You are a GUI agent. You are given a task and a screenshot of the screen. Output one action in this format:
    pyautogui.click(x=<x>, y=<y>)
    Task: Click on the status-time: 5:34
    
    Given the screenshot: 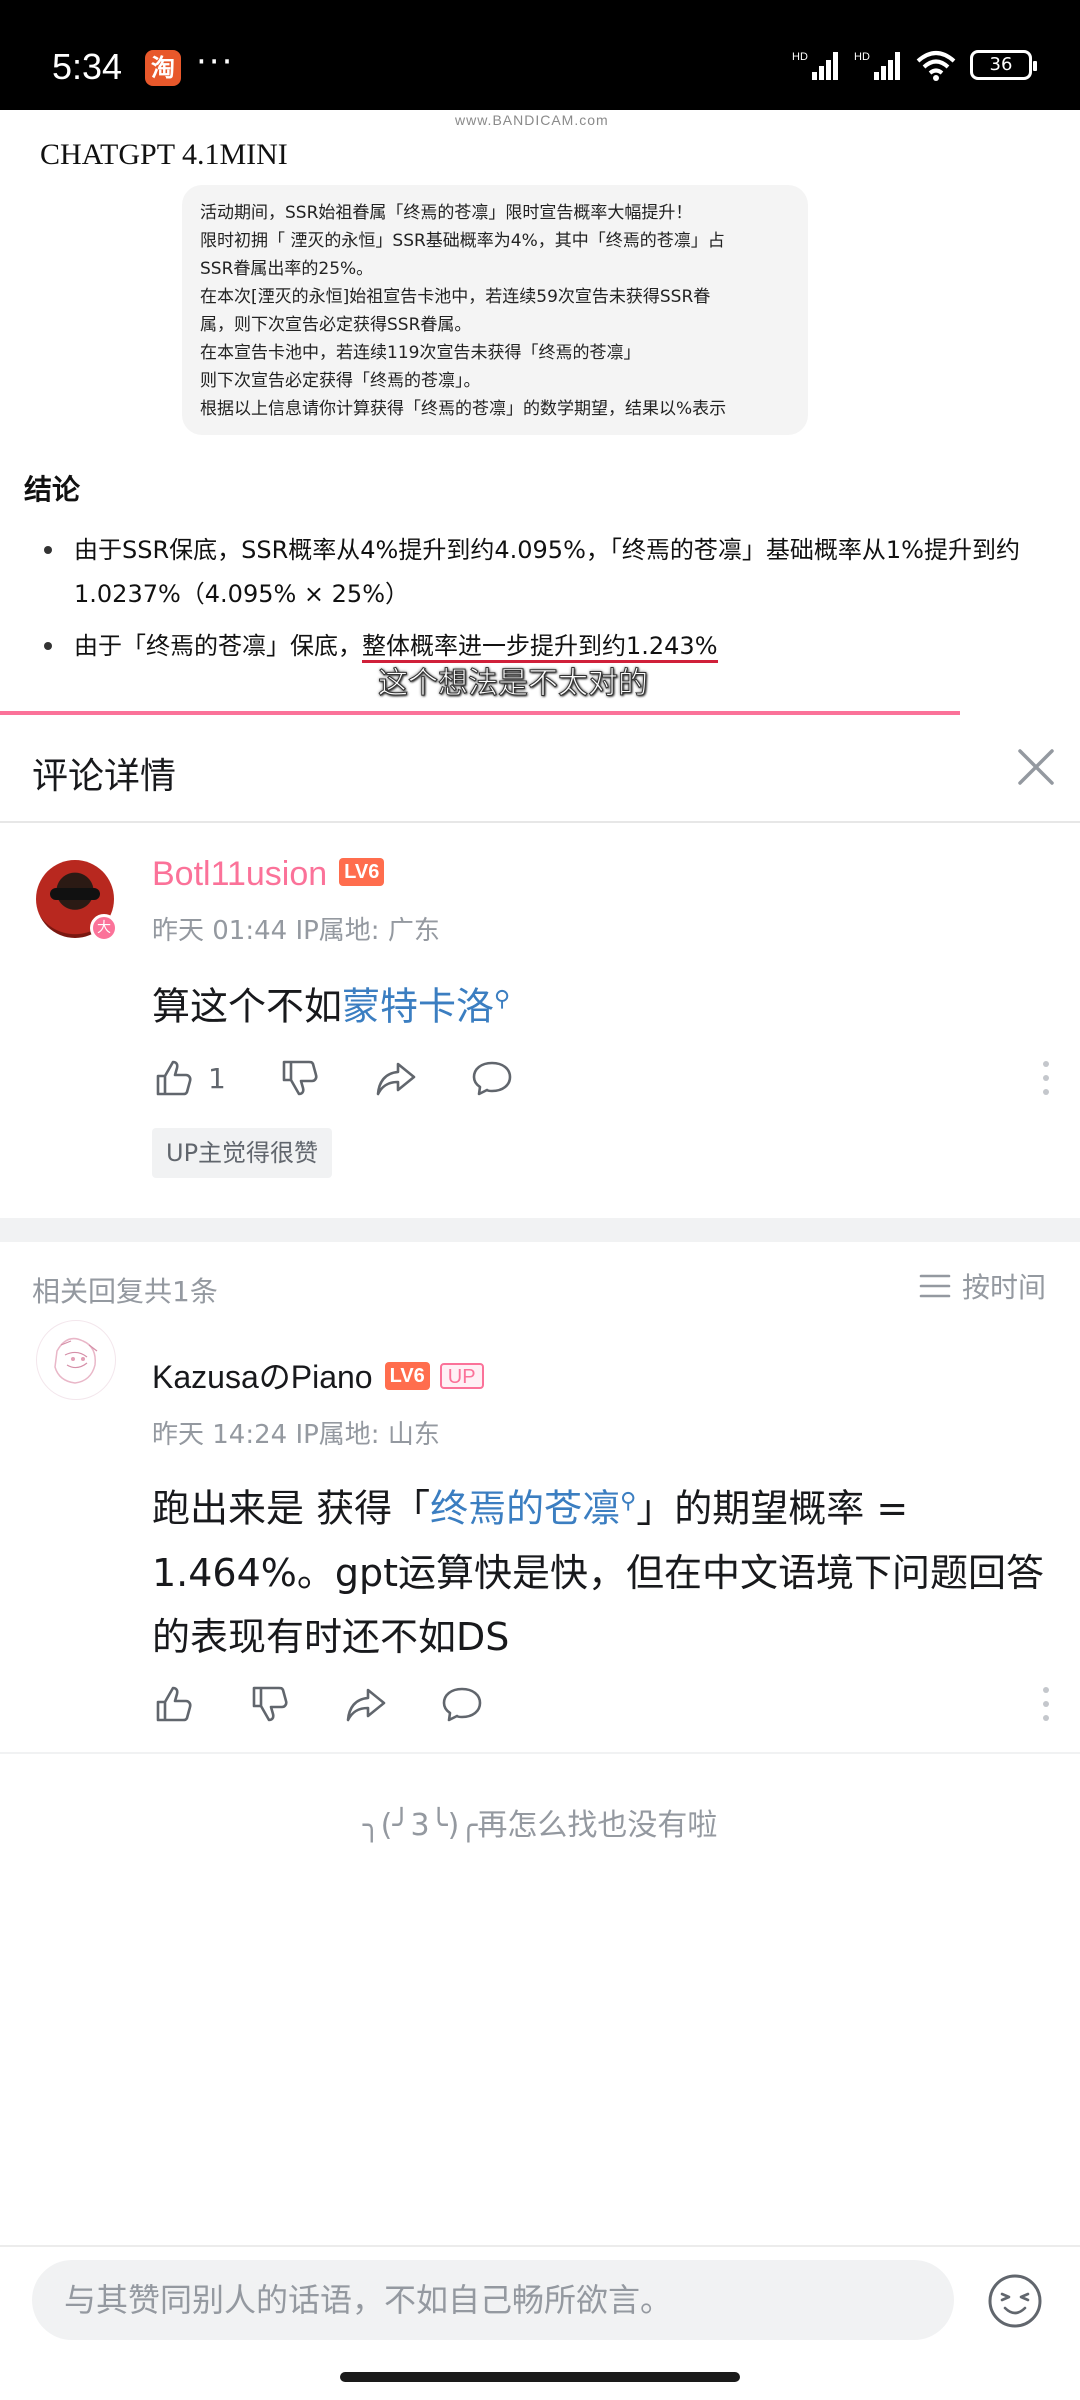 What is the action you would take?
    pyautogui.click(x=87, y=66)
    